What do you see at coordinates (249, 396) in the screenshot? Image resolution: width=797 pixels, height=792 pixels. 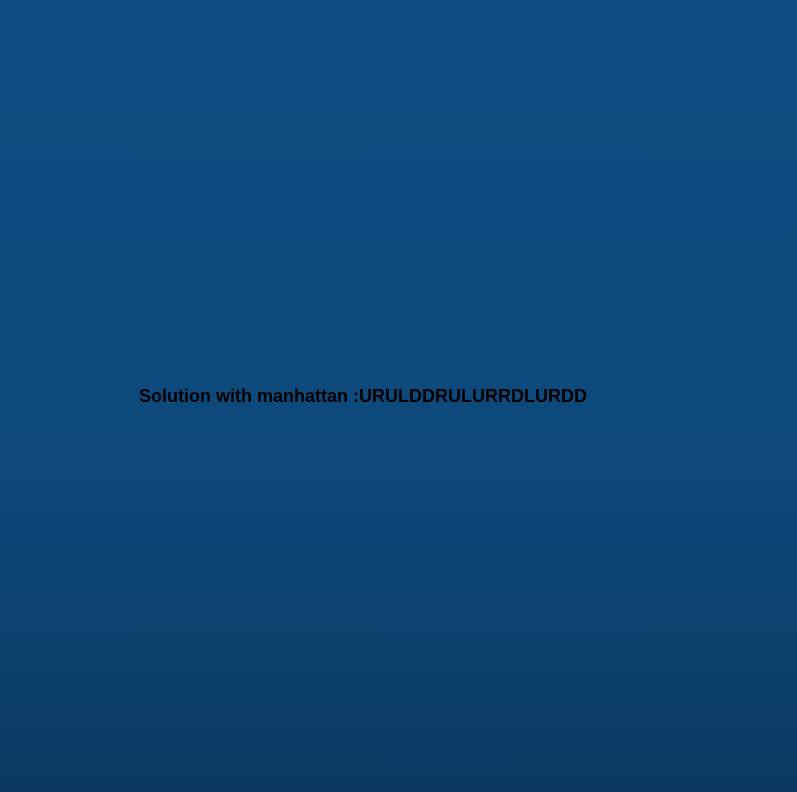 I see `solution-label: Solution with manhattan :` at bounding box center [249, 396].